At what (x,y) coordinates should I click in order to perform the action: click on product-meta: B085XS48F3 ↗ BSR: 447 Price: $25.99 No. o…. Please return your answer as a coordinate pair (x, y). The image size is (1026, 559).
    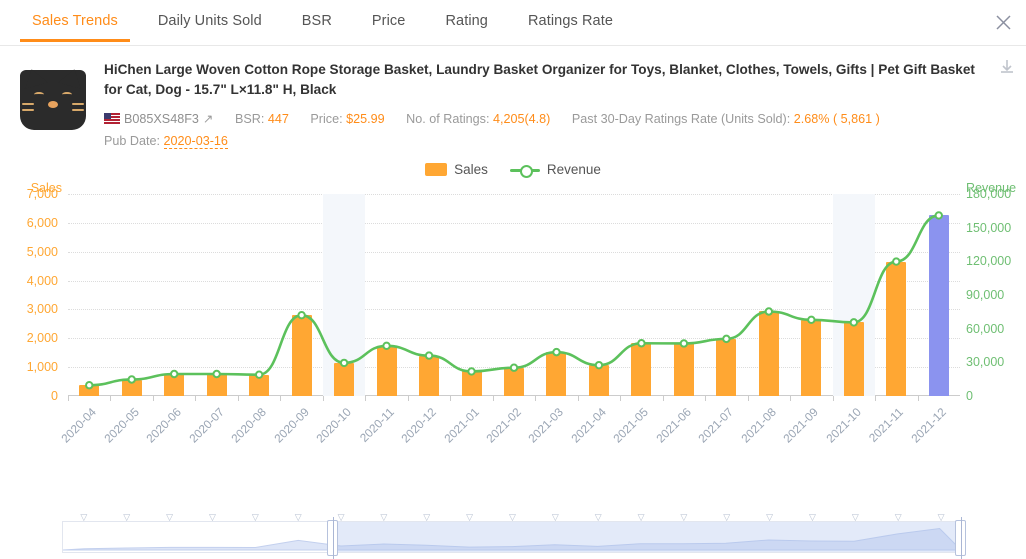
    Looking at the image, I should click on (557, 130).